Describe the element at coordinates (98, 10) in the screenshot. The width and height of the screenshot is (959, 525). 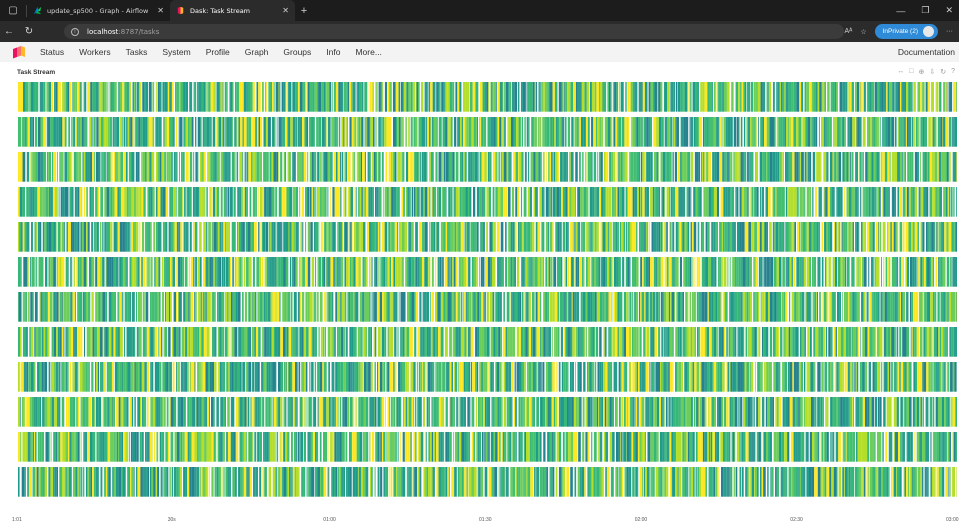
I see `tab-airflow: update_sp500 - Graph - Airflow ✕` at that location.